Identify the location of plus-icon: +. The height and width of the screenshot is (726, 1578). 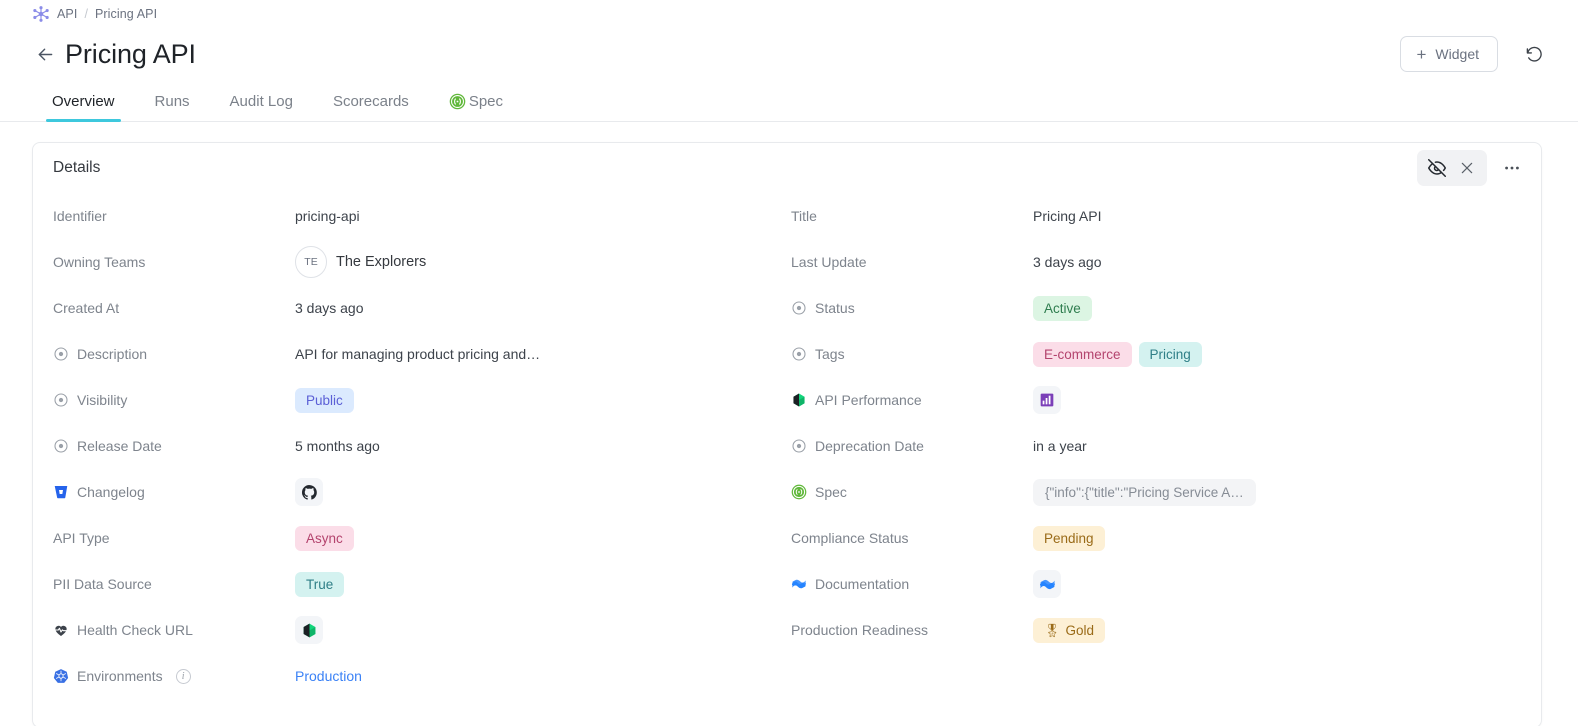
(1421, 54).